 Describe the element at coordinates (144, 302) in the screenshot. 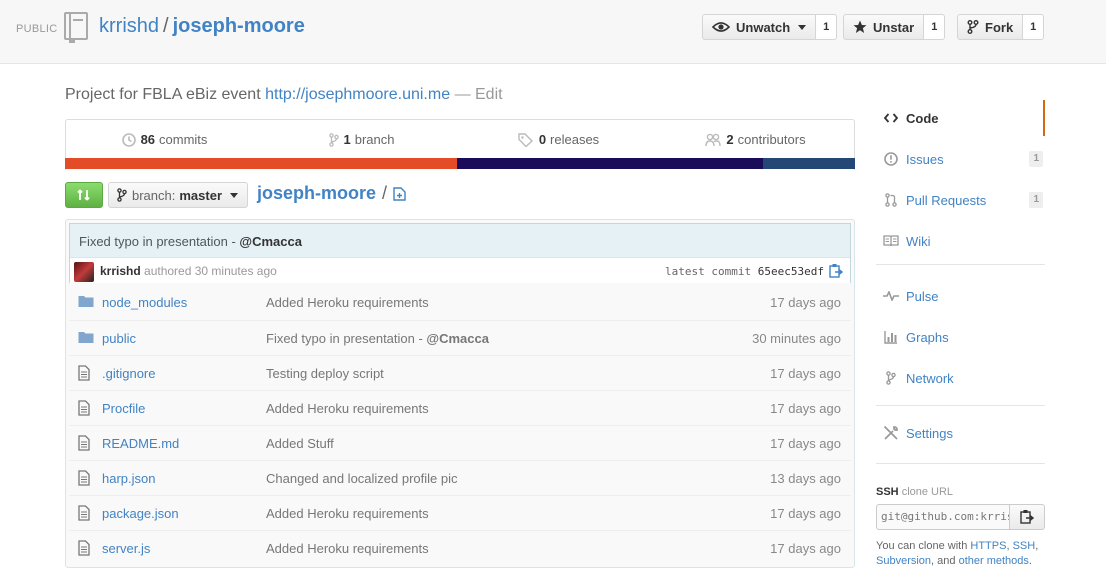

I see `file-name-link: node_modules` at that location.